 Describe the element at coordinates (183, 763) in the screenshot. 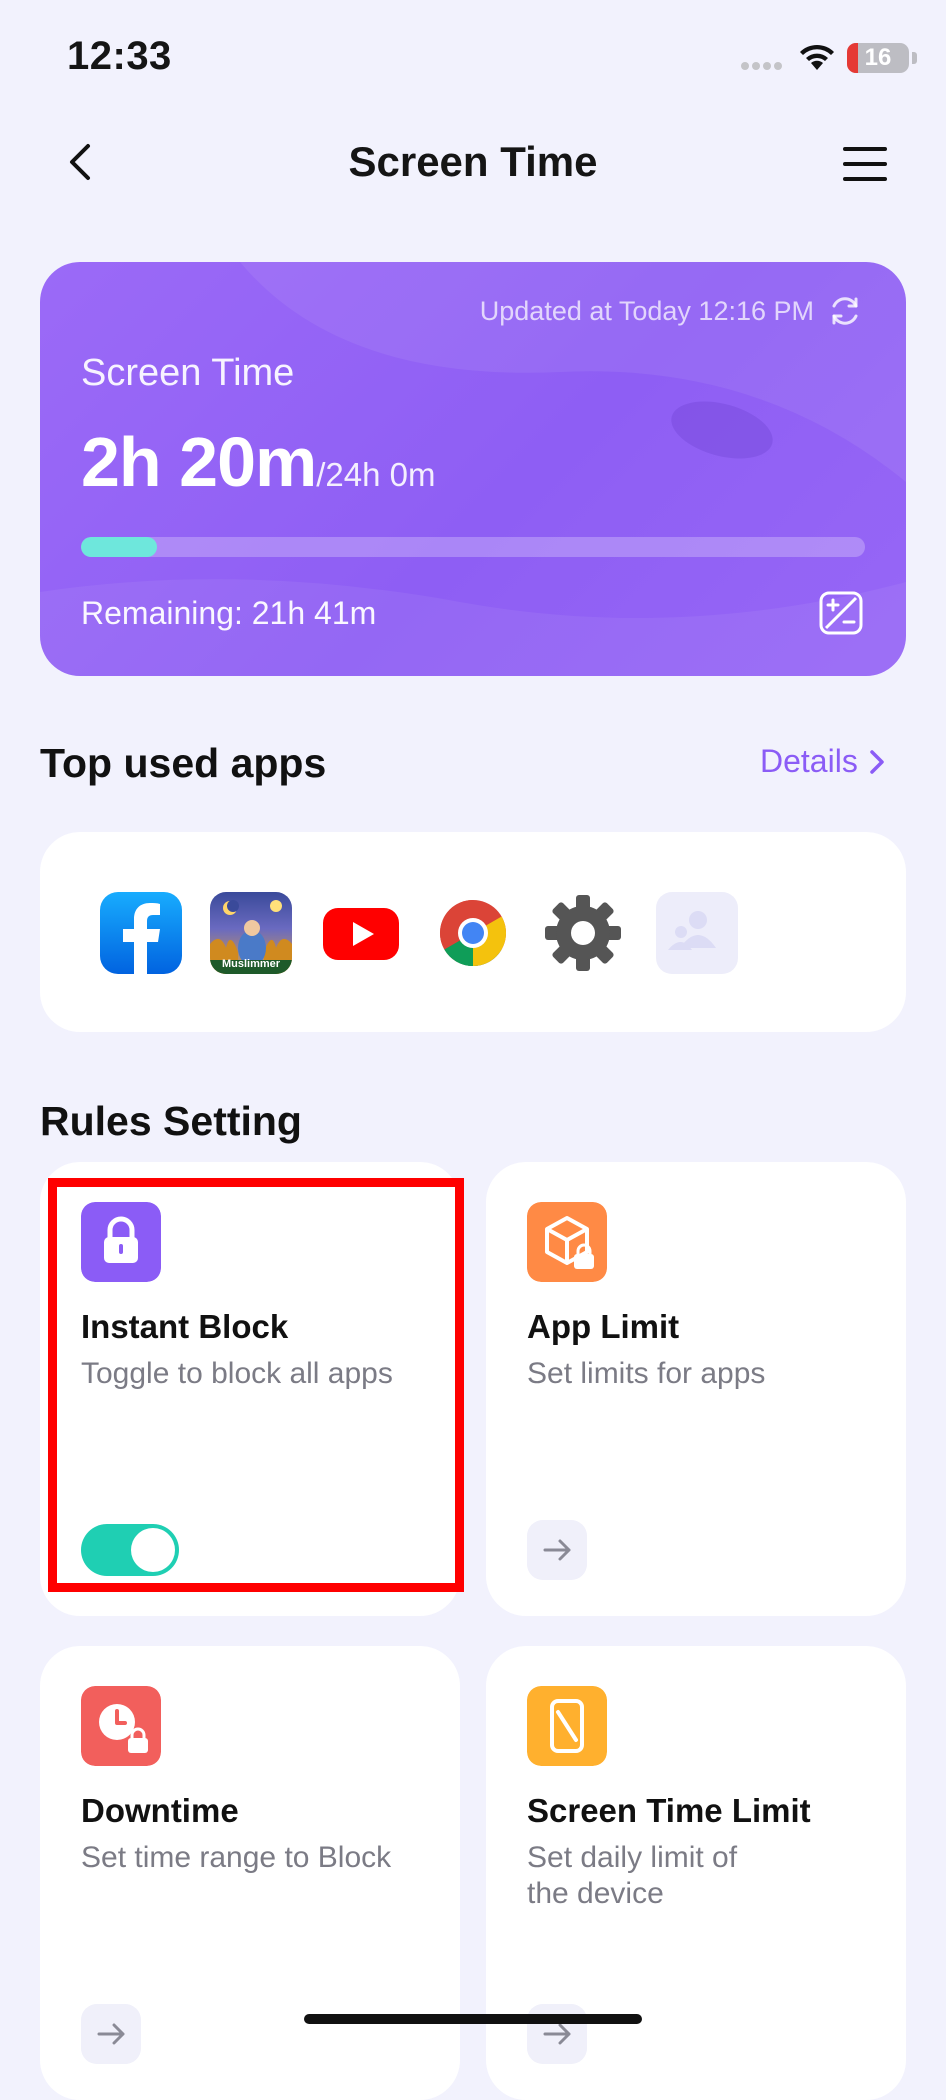

I see `top-apps-title: Top used apps` at that location.